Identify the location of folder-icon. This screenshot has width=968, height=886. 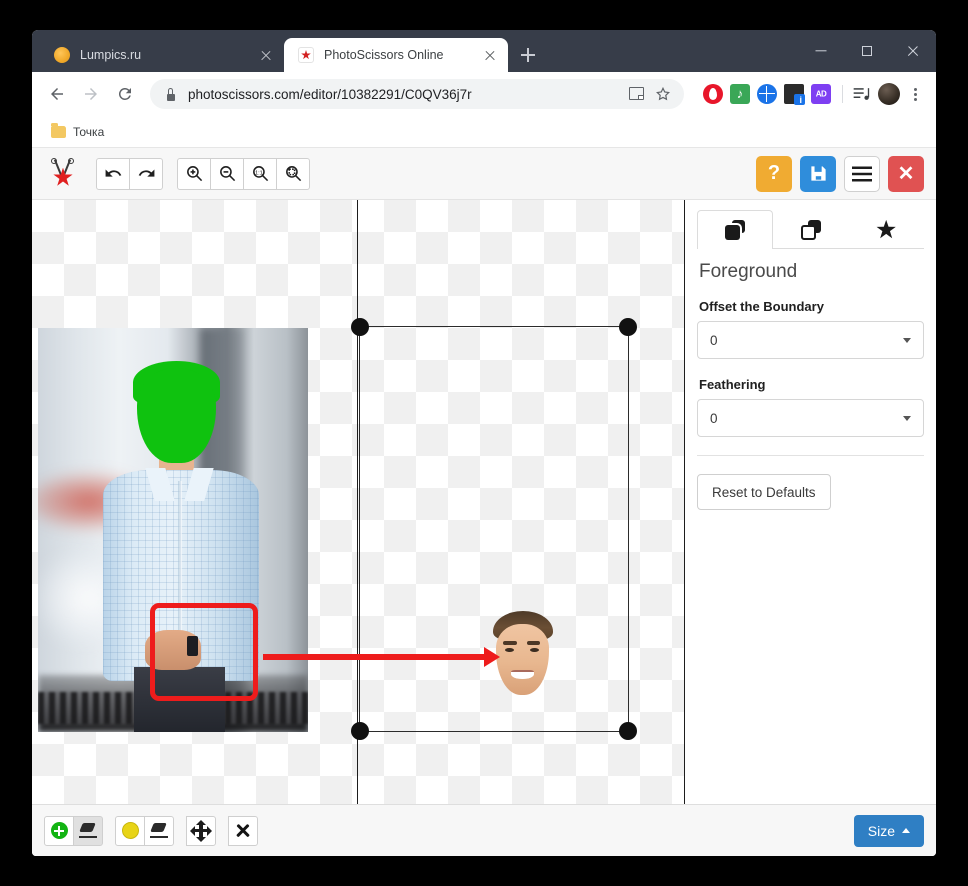
(58, 130).